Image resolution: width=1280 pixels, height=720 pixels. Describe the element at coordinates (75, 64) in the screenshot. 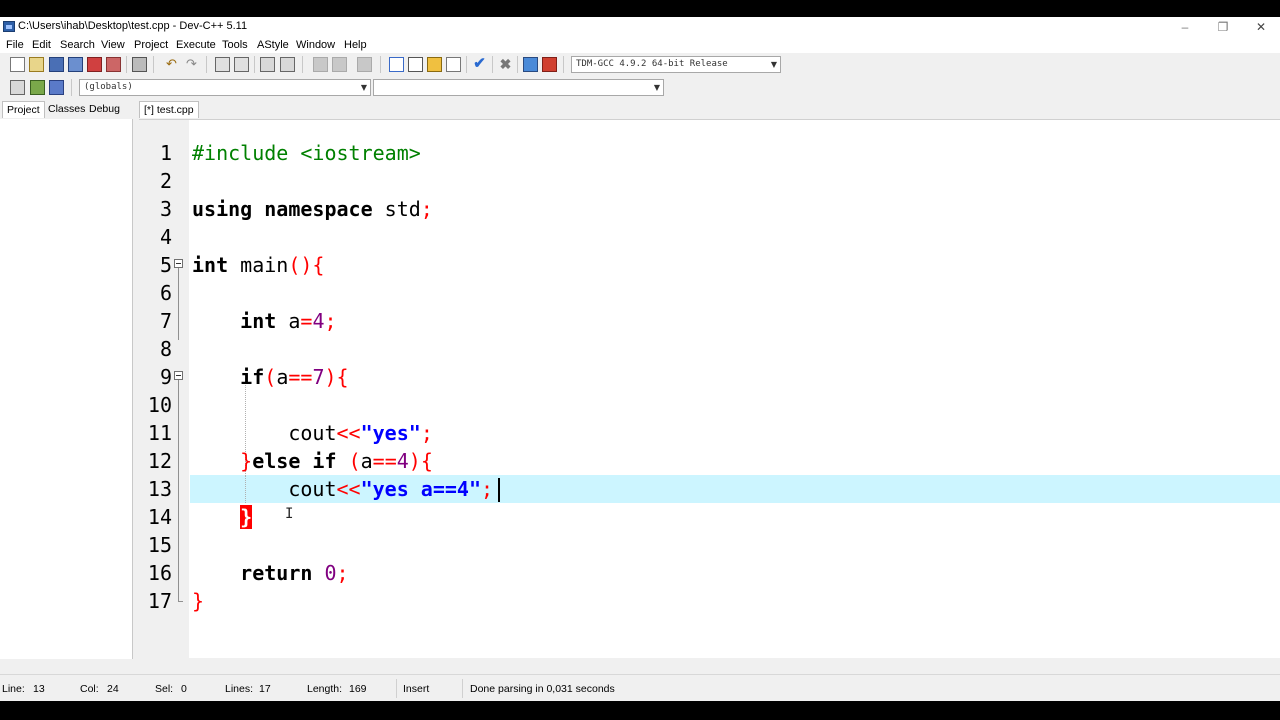

I see `save-all-icon` at that location.